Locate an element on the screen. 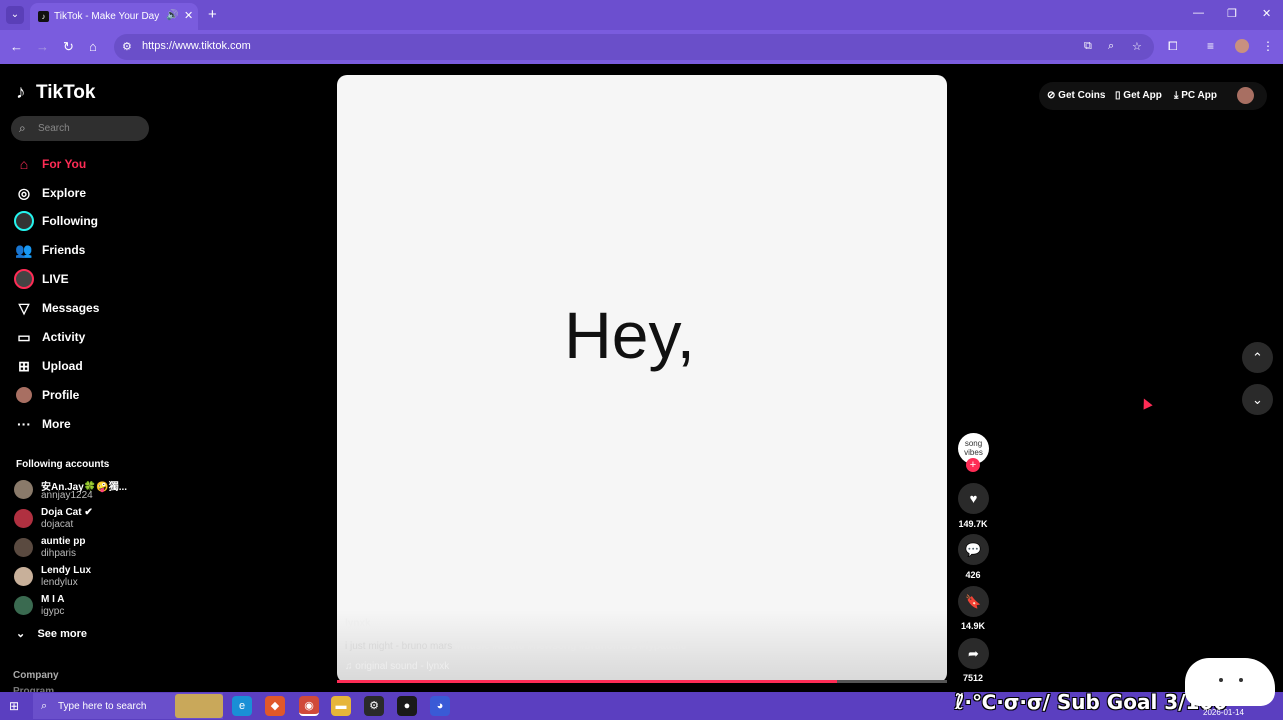 This screenshot has height=720, width=1283. tab-bar: ⌄ ♪ TikTok - Make Your Day 🔊 ✕ + — ❐ ✕ is located at coordinates (641, 15).